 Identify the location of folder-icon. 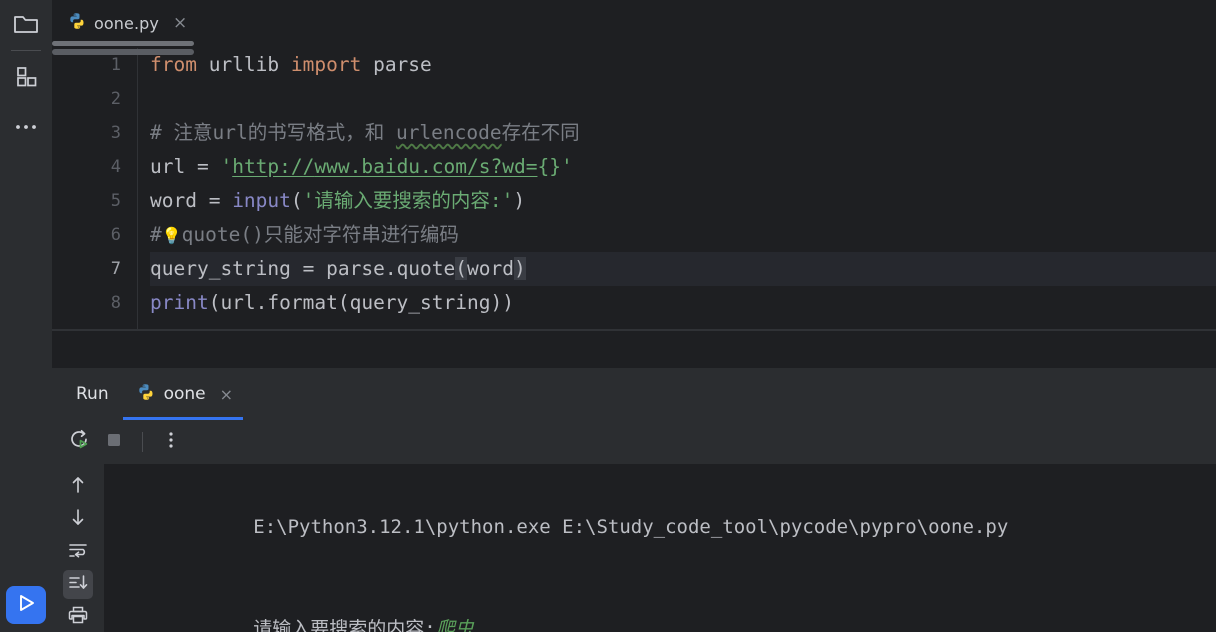
(26, 26).